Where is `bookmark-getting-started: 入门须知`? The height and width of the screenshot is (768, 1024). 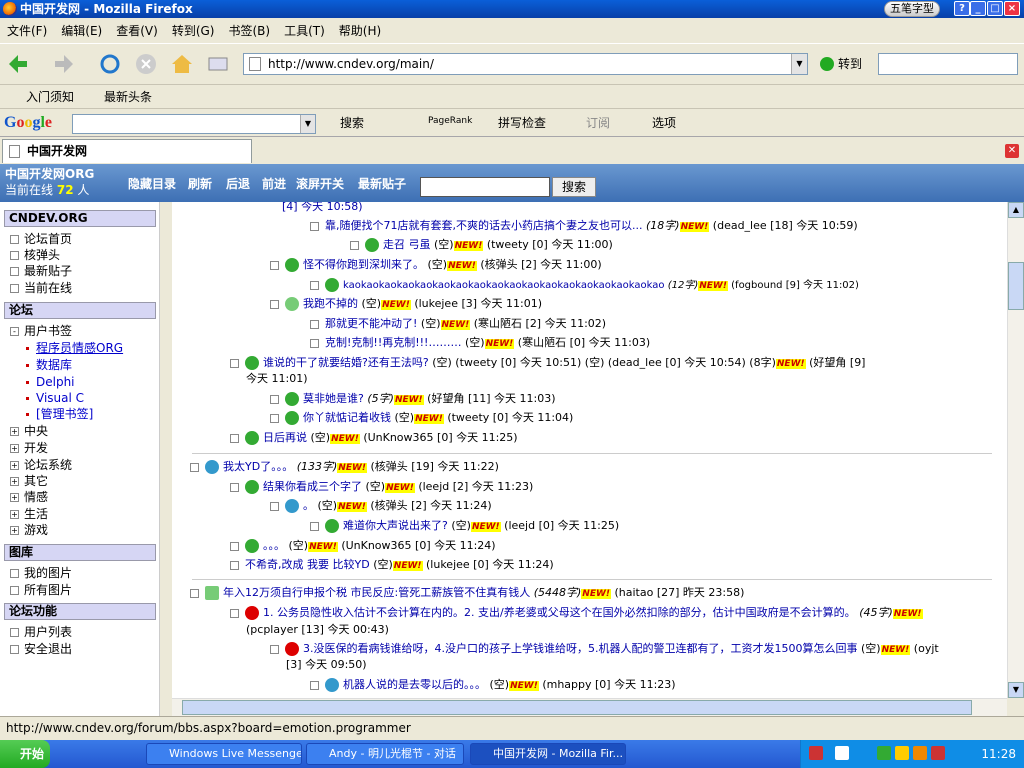
bookmark-getting-started: 入门须知 is located at coordinates (40, 97).